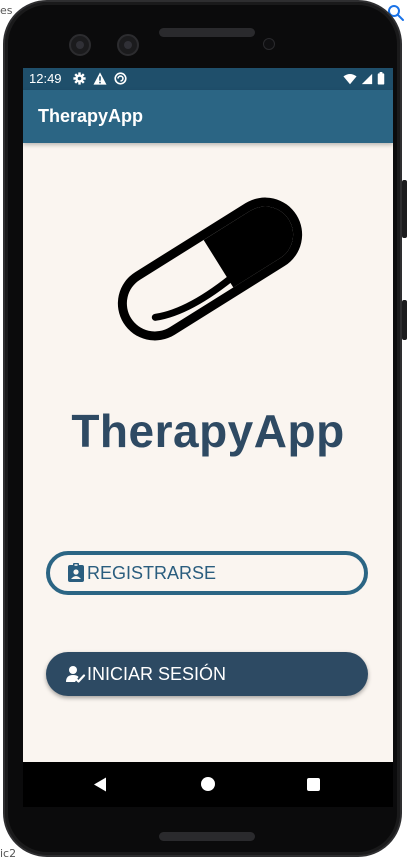 The height and width of the screenshot is (863, 407). Describe the element at coordinates (208, 431) in the screenshot. I see `app-name-heading: TherapyApp` at that location.